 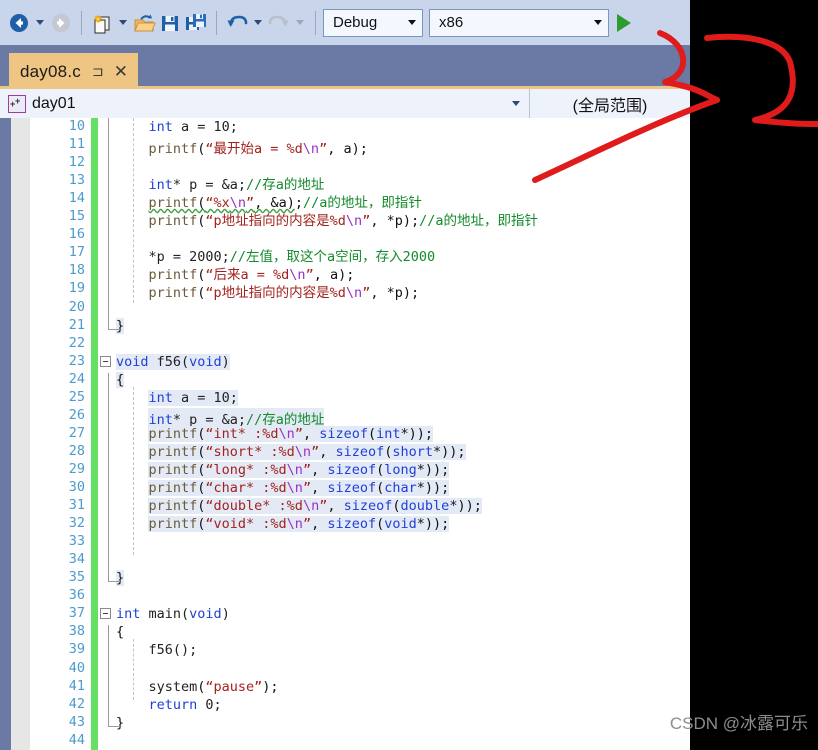 I want to click on solution-configuration-dropdown: Debug, so click(x=373, y=22).